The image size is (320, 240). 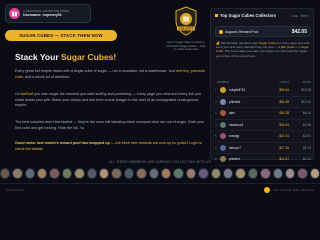 What do you see at coordinates (284, 136) in the screenshot?
I see `row-cubes: $21.04` at bounding box center [284, 136].